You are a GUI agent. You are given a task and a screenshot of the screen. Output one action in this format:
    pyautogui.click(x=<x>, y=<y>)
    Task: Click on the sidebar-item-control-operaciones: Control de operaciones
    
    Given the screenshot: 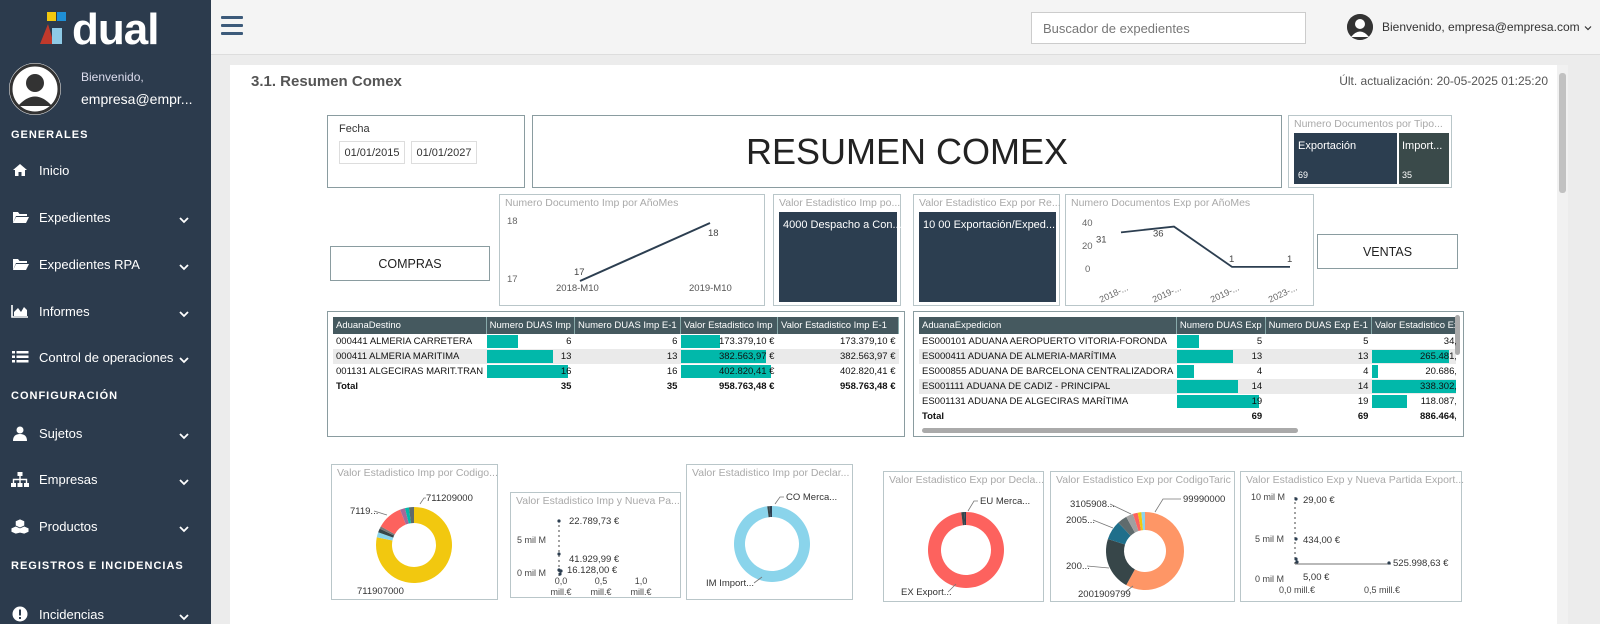 What is the action you would take?
    pyautogui.click(x=105, y=357)
    